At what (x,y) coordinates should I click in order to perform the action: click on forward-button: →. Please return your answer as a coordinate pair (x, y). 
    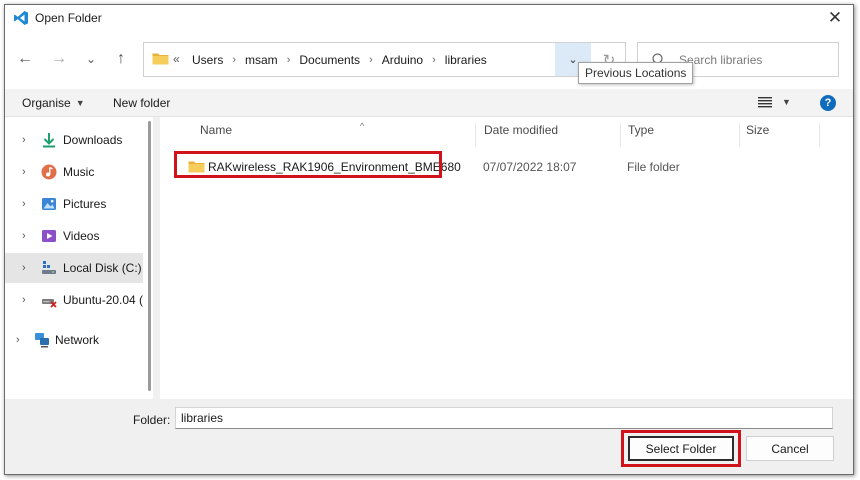
    Looking at the image, I should click on (59, 59).